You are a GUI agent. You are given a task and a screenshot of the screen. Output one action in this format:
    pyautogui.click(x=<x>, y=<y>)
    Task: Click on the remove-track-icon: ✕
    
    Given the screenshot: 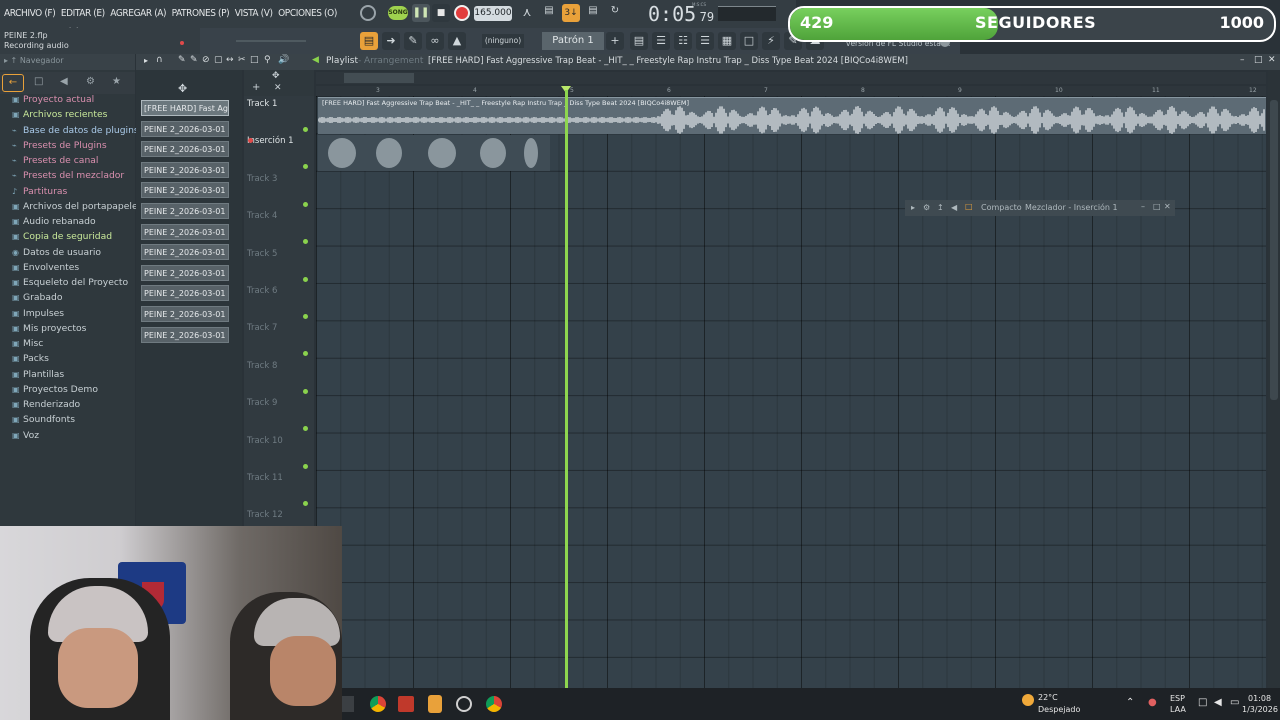 What is the action you would take?
    pyautogui.click(x=278, y=88)
    